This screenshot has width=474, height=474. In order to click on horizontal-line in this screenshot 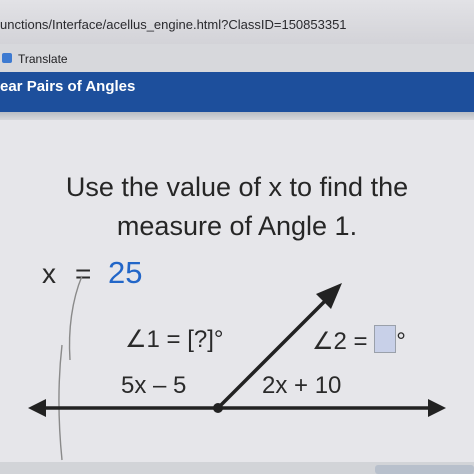, I will do `click(237, 408)`.